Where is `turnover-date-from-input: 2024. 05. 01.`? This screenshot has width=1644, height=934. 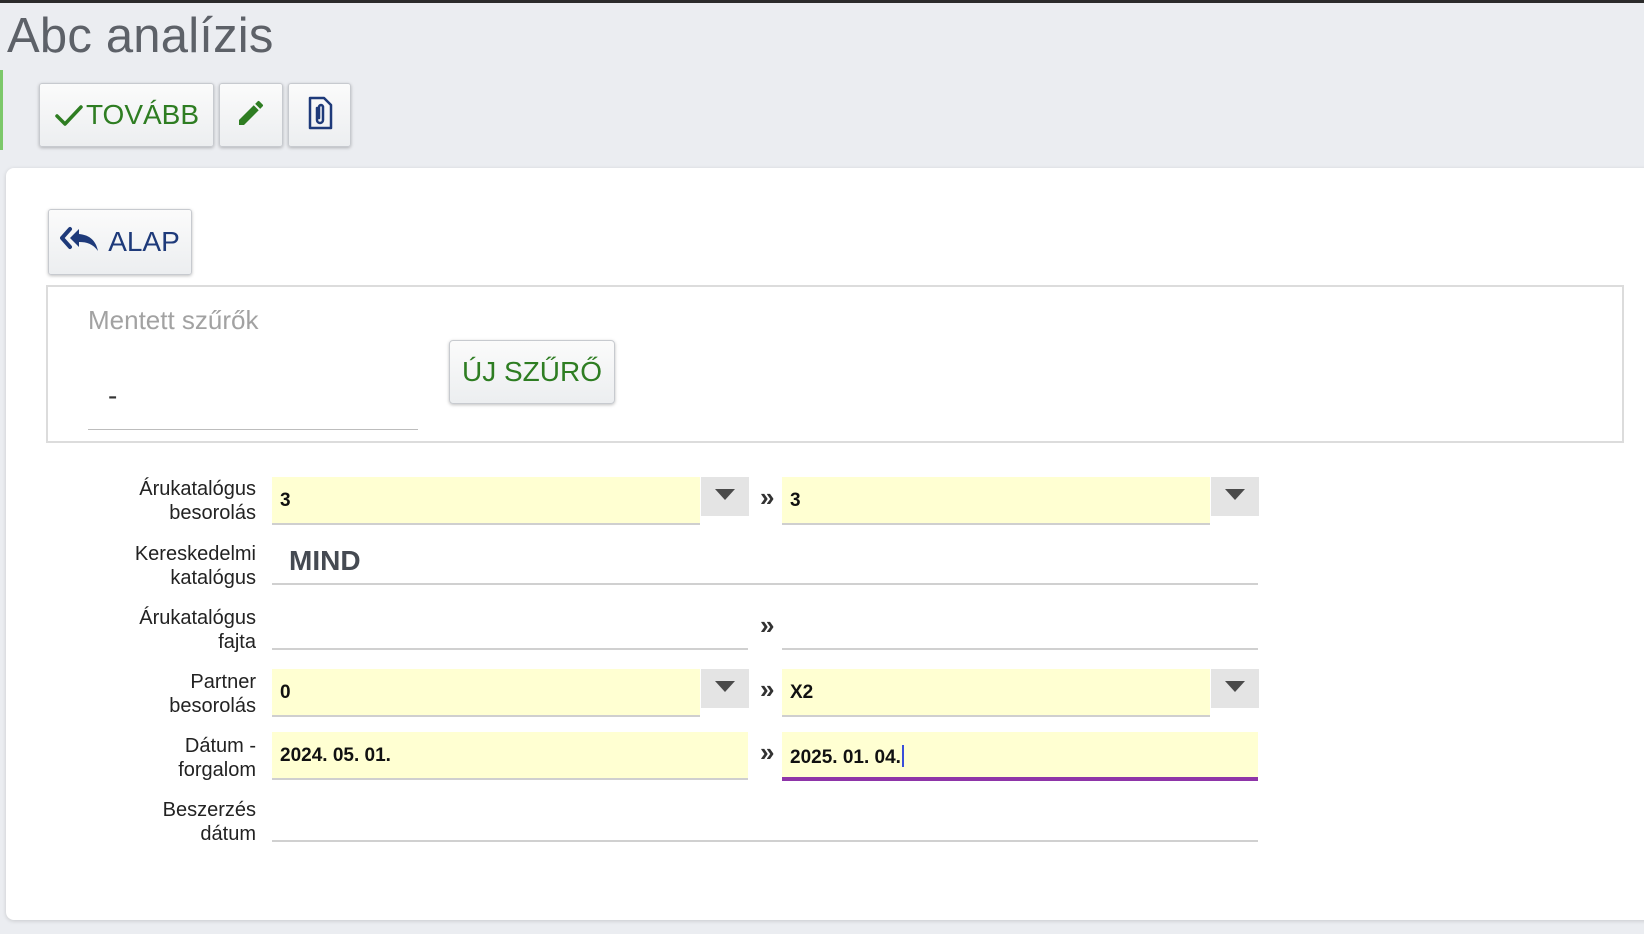 turnover-date-from-input: 2024. 05. 01. is located at coordinates (510, 756).